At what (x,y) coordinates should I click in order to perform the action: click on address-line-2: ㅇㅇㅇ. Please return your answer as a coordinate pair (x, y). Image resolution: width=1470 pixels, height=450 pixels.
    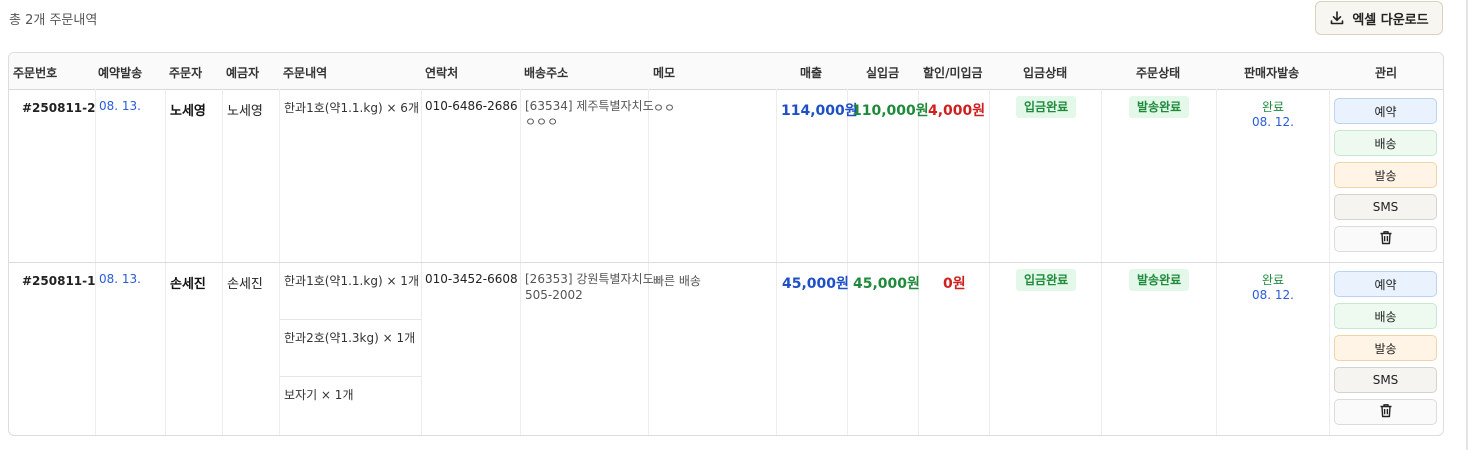
    Looking at the image, I should click on (542, 122).